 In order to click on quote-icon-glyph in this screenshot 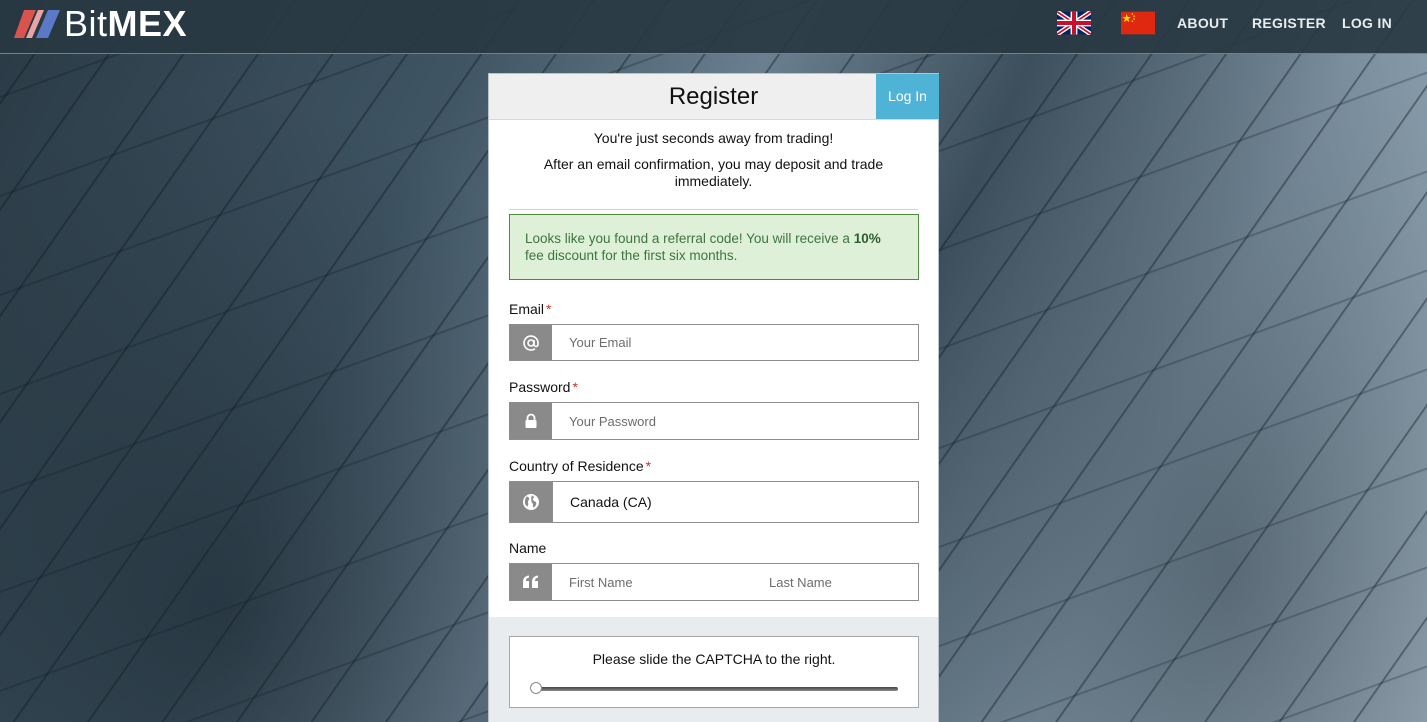, I will do `click(530, 581)`.